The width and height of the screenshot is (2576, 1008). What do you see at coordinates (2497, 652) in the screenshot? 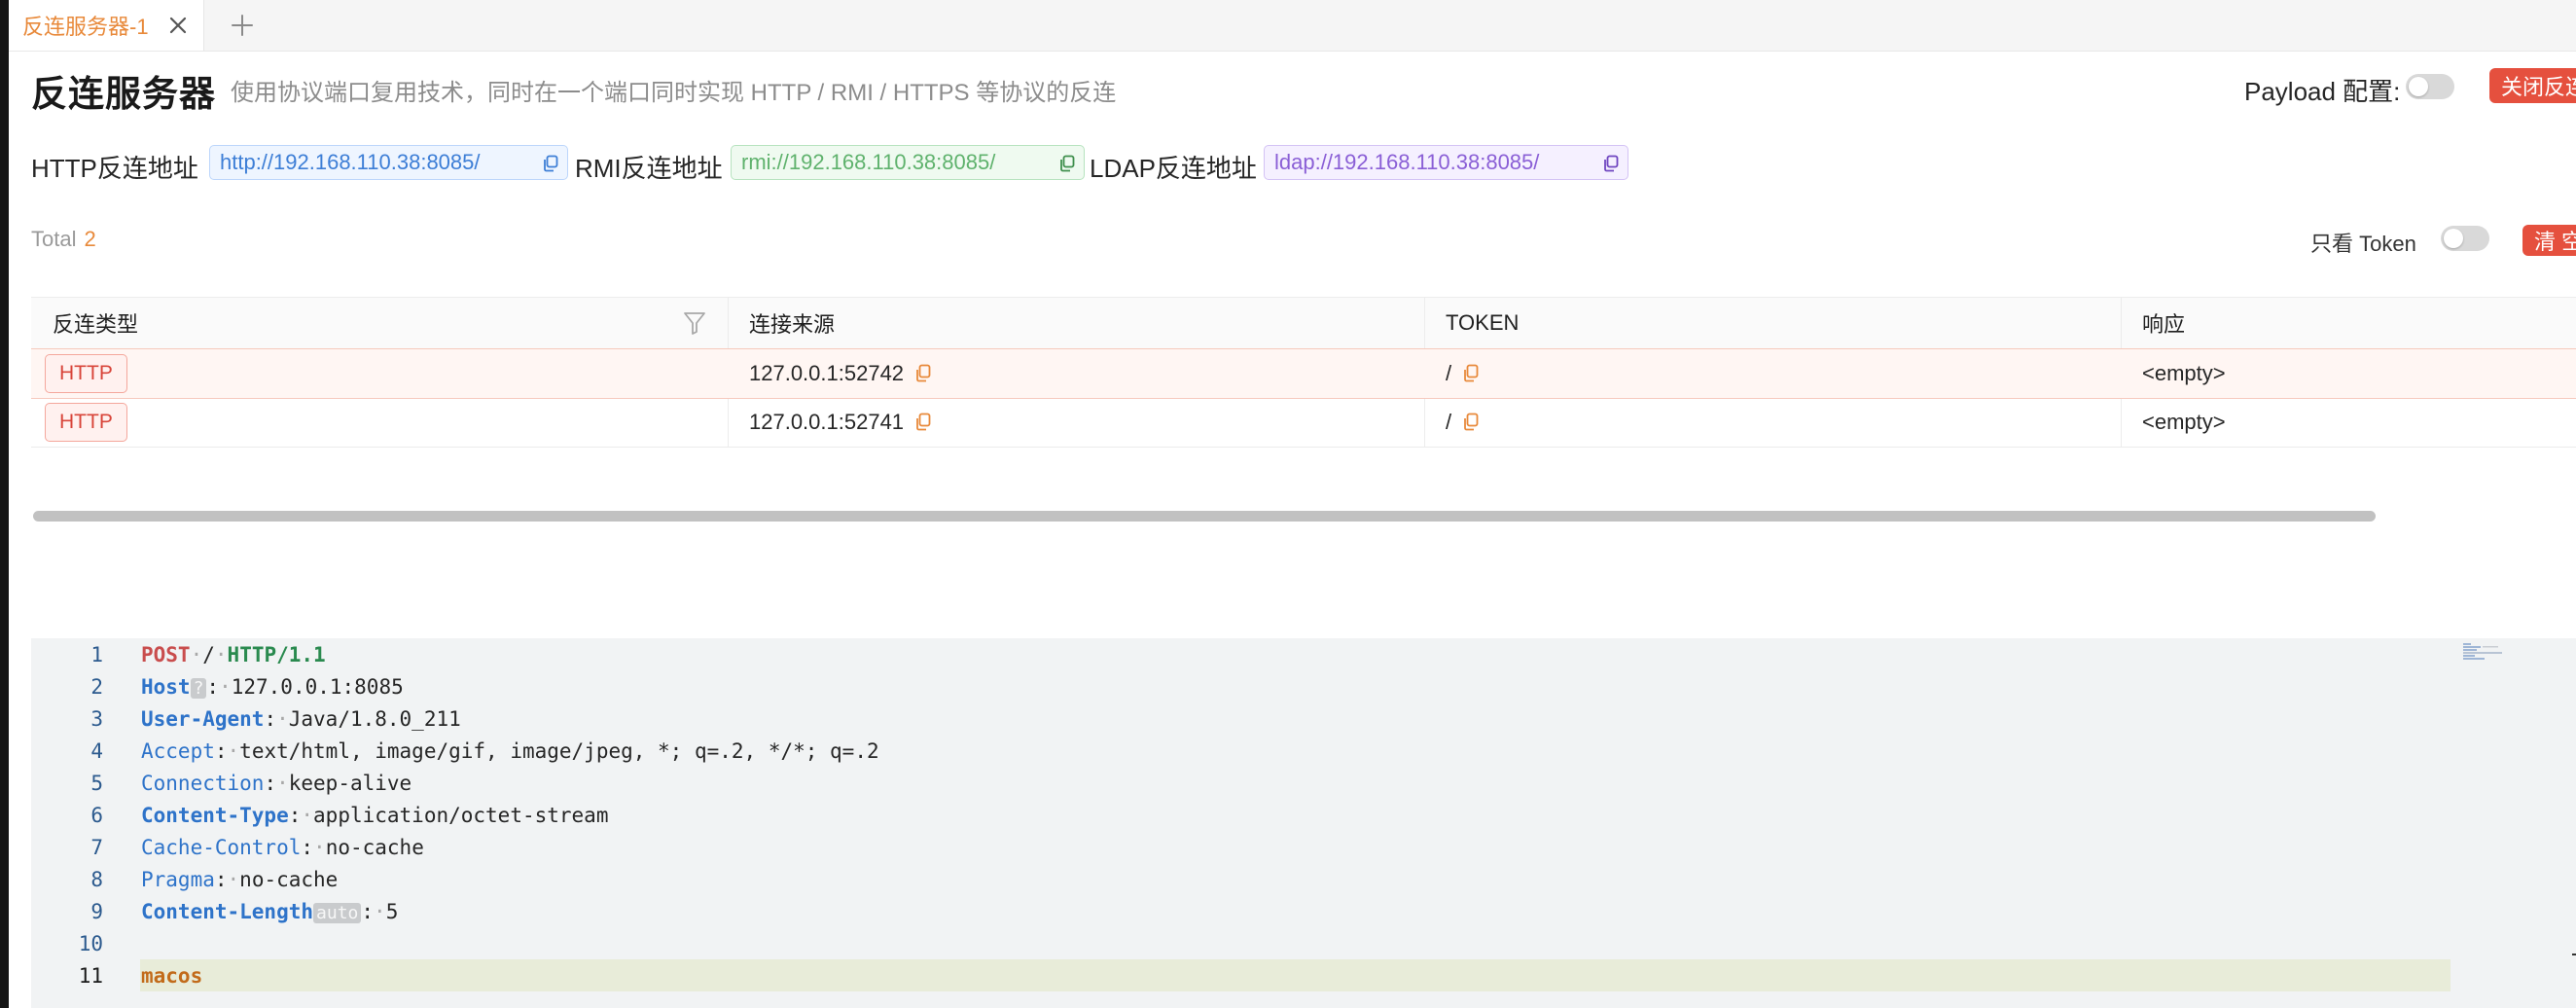
I see `editor-minimap` at bounding box center [2497, 652].